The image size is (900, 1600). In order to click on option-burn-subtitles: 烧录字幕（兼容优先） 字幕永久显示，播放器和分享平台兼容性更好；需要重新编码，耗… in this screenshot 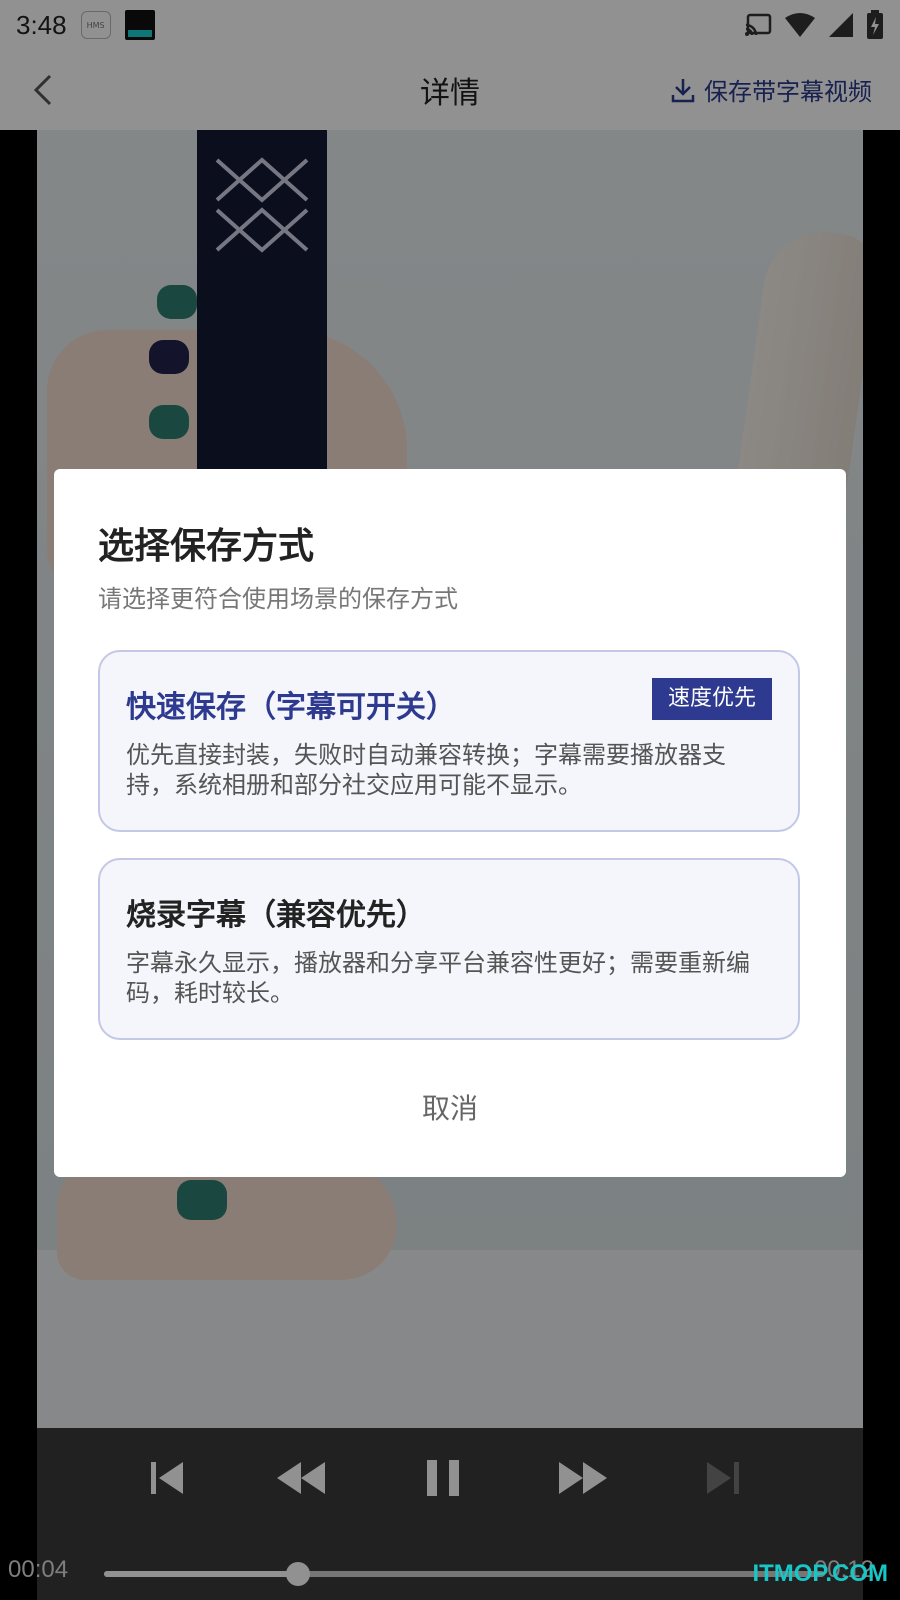, I will do `click(449, 949)`.